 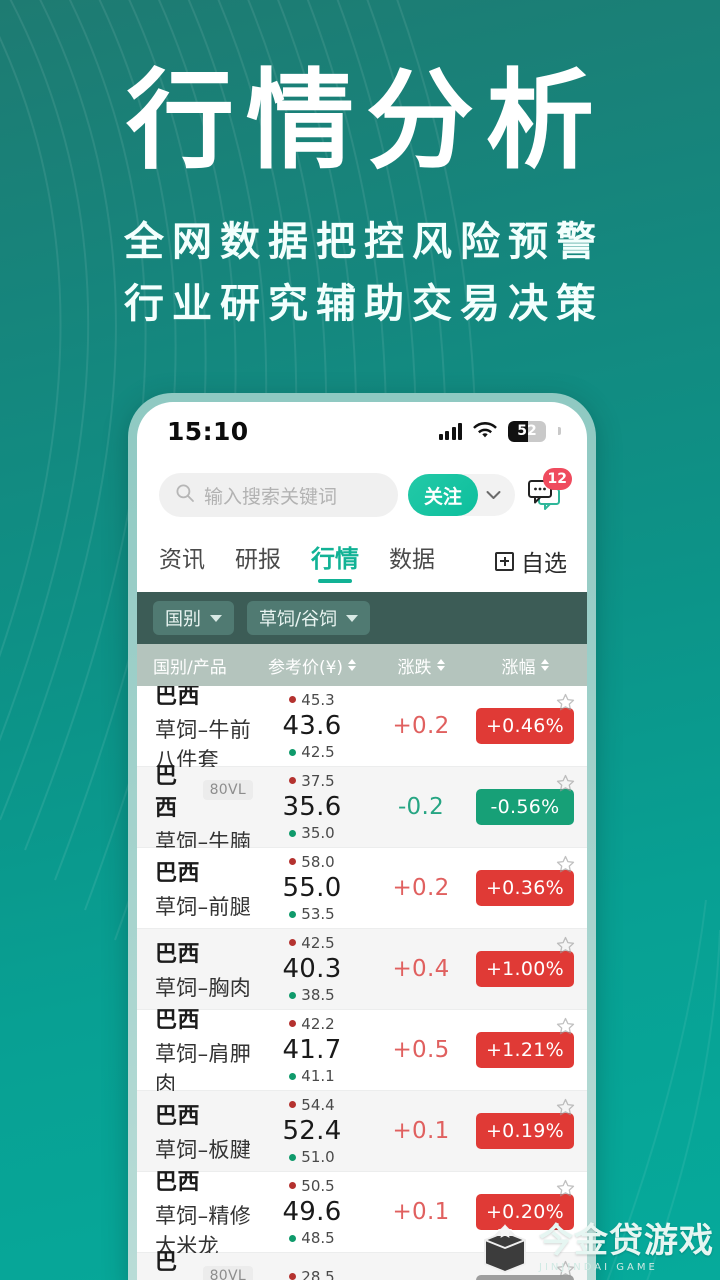 I want to click on table-row: 巴西草饲–前腿 58.0 55.0 53.5 +0.2 +0.36%, so click(x=362, y=888).